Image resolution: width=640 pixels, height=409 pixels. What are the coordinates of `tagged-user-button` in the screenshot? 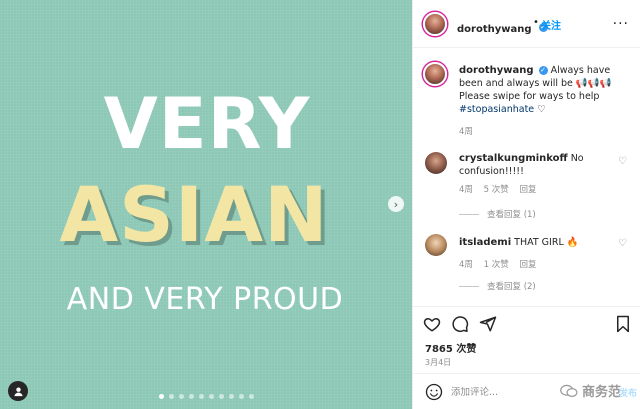 It's located at (18, 391).